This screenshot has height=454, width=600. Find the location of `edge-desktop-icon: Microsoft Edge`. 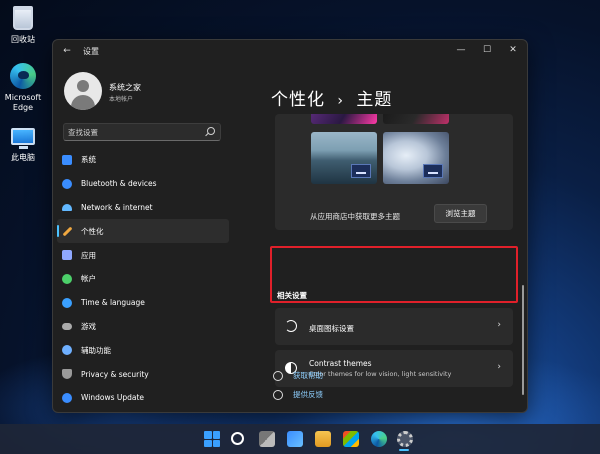

edge-desktop-icon: Microsoft Edge is located at coordinates (23, 87).